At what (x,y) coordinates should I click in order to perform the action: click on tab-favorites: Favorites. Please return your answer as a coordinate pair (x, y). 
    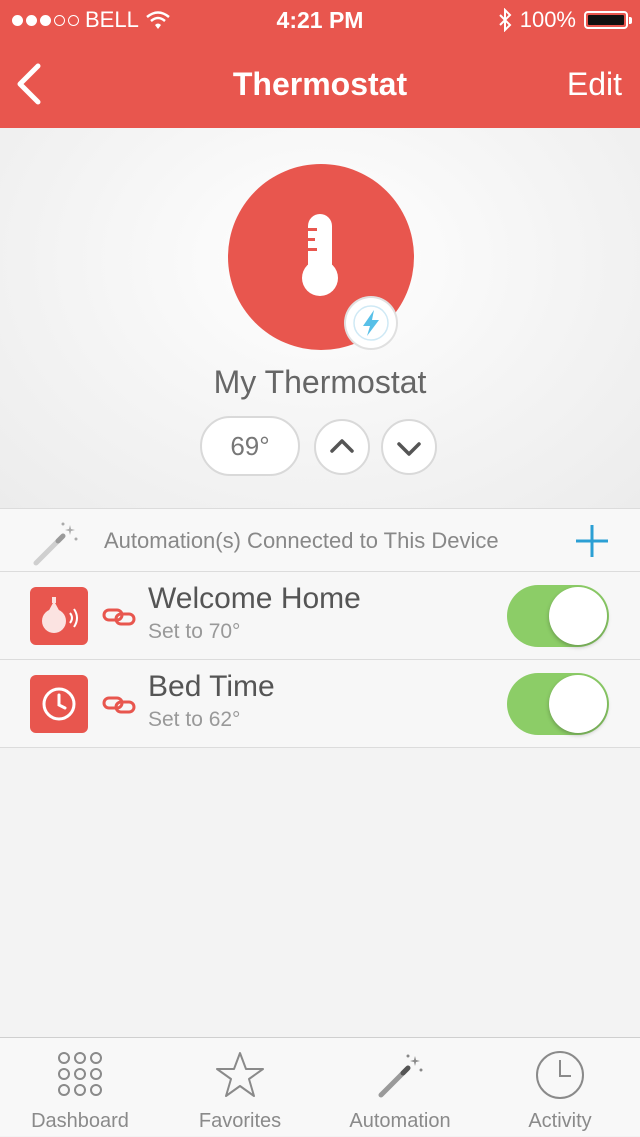
    Looking at the image, I should click on (240, 1087).